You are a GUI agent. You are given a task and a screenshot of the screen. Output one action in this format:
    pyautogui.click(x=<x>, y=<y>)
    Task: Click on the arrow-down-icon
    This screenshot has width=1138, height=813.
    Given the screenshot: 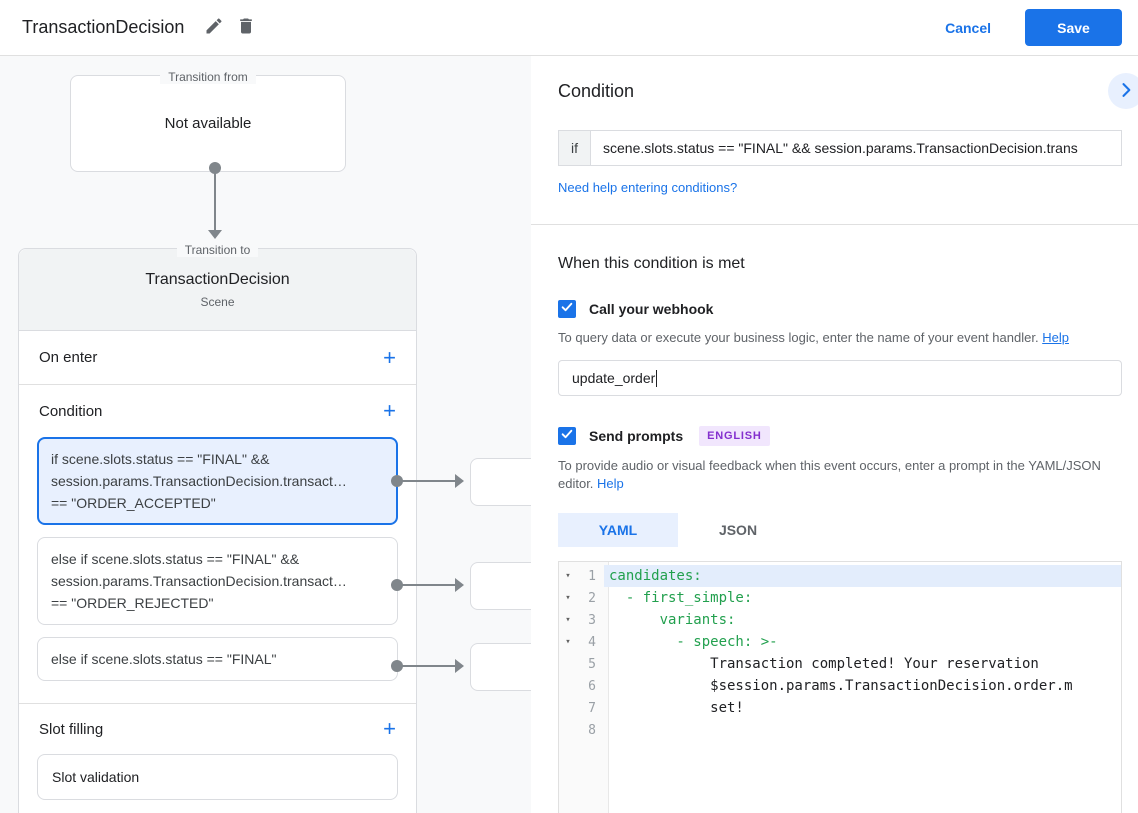 What is the action you would take?
    pyautogui.click(x=215, y=234)
    